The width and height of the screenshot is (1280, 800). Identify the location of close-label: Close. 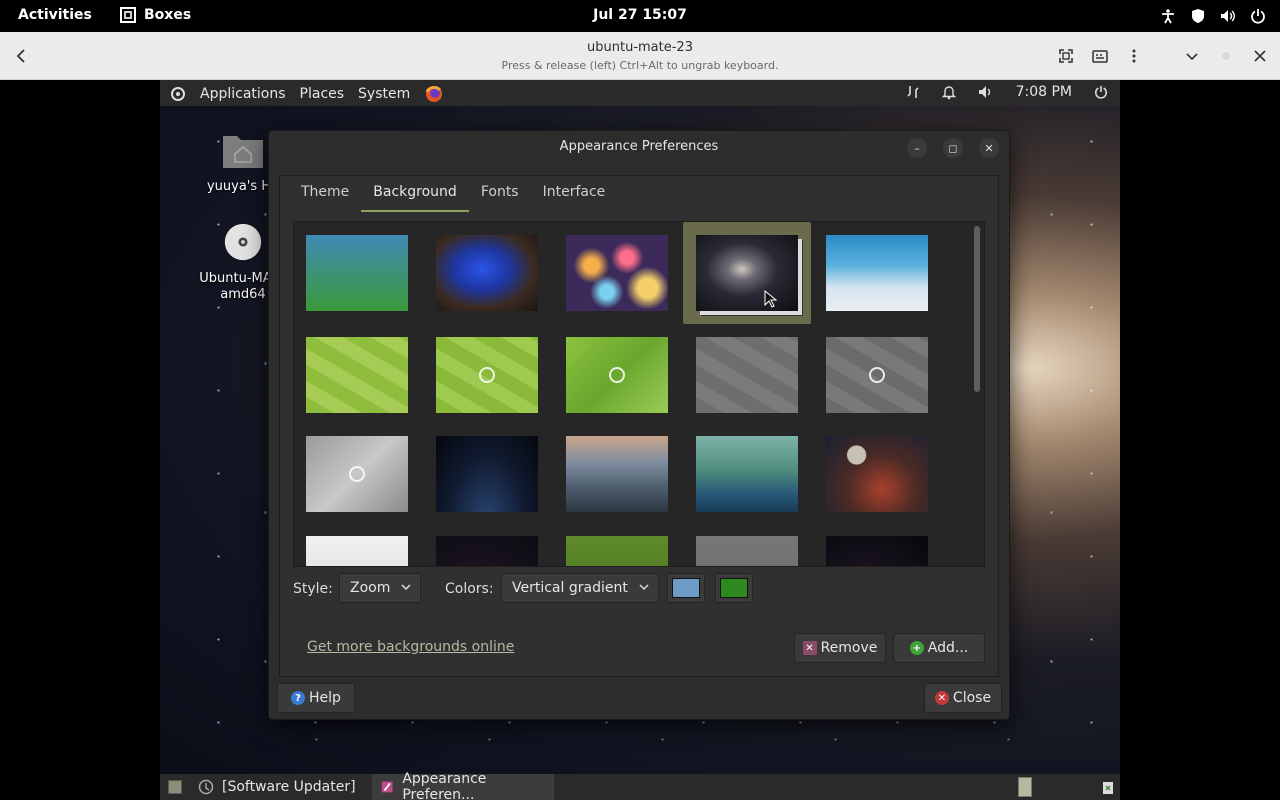
(972, 698).